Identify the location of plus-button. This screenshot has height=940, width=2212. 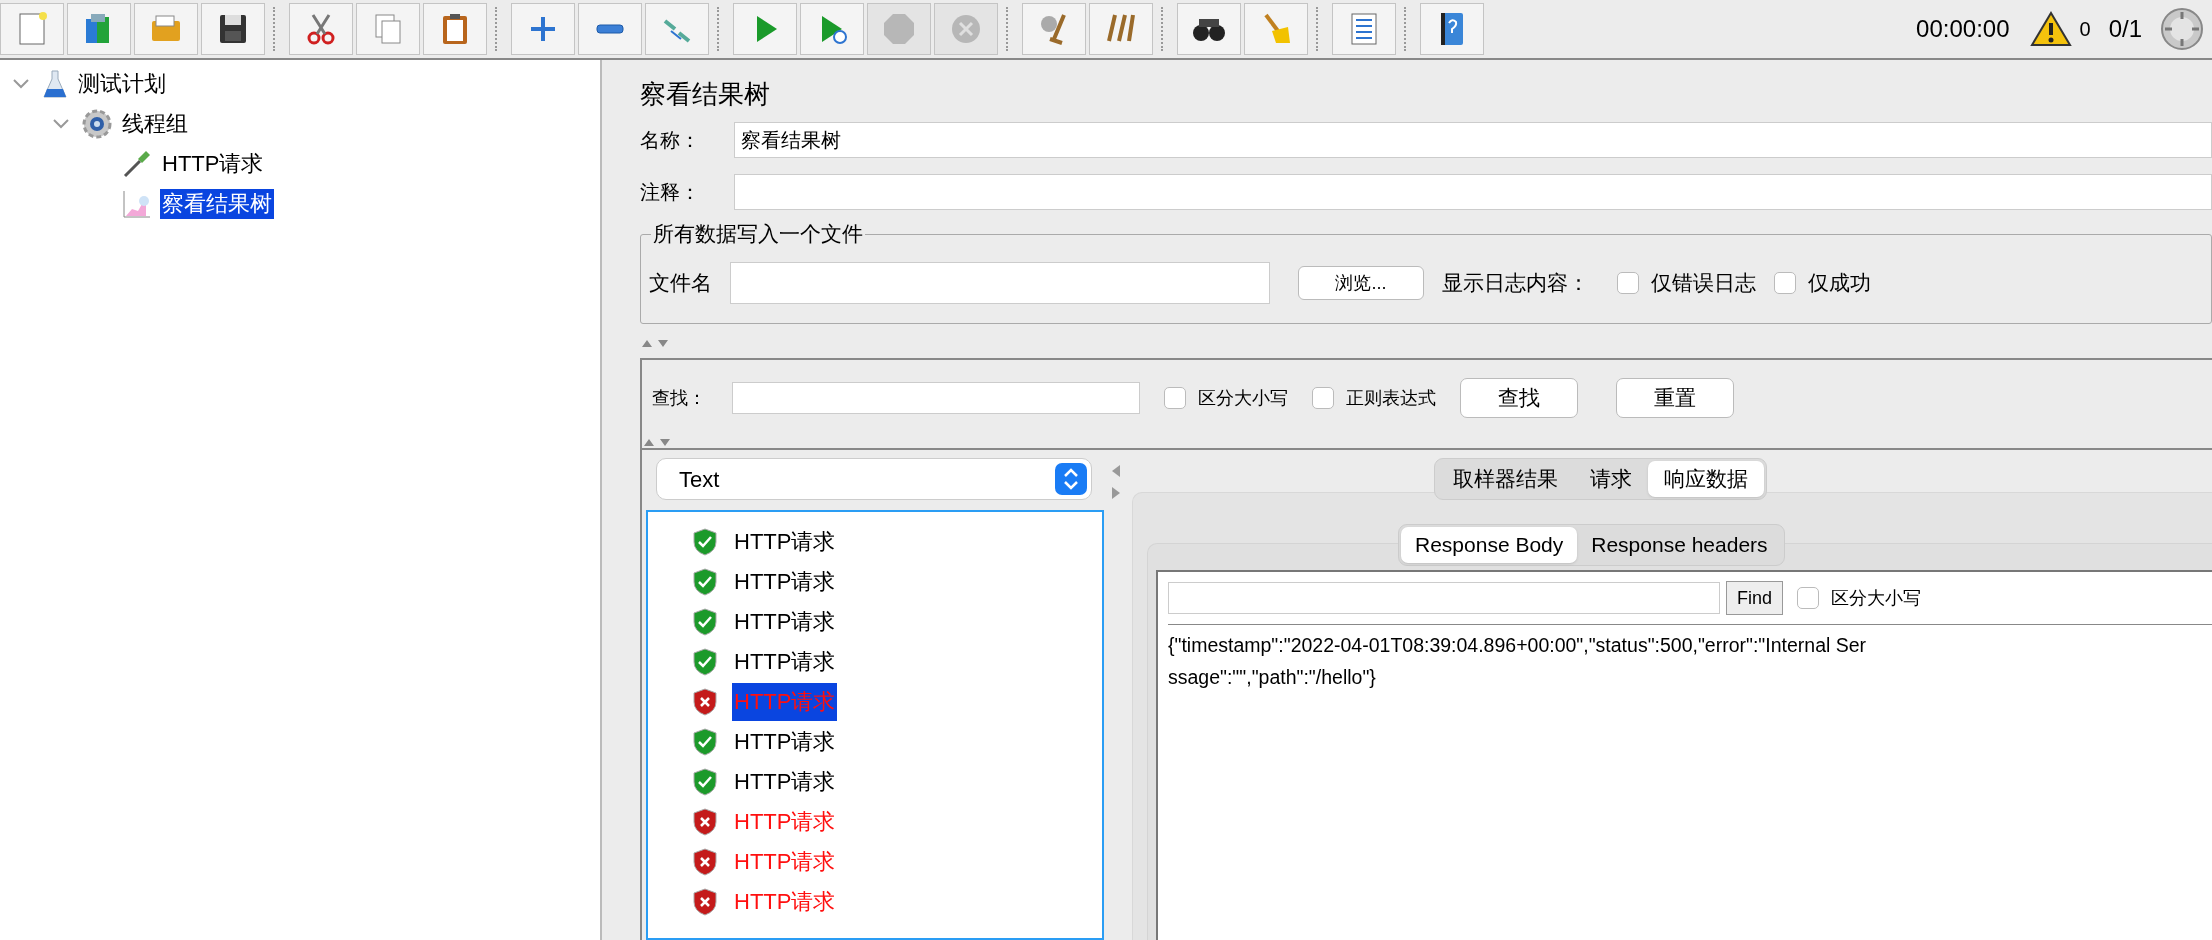
(543, 29).